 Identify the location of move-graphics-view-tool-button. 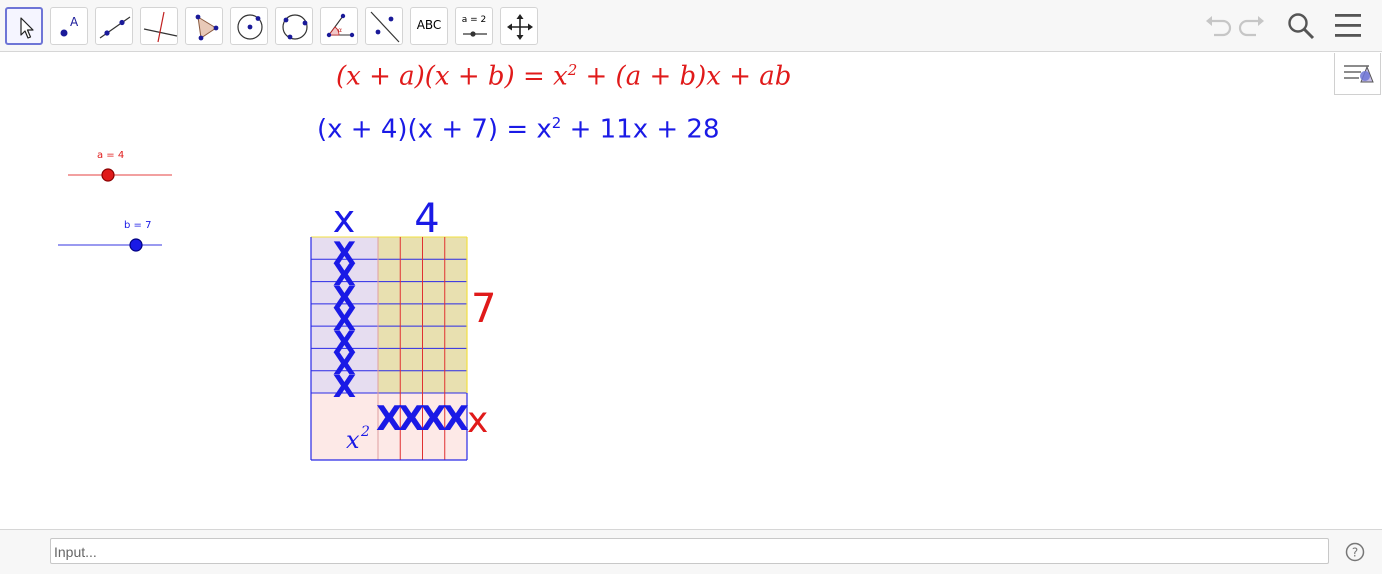
(519, 26).